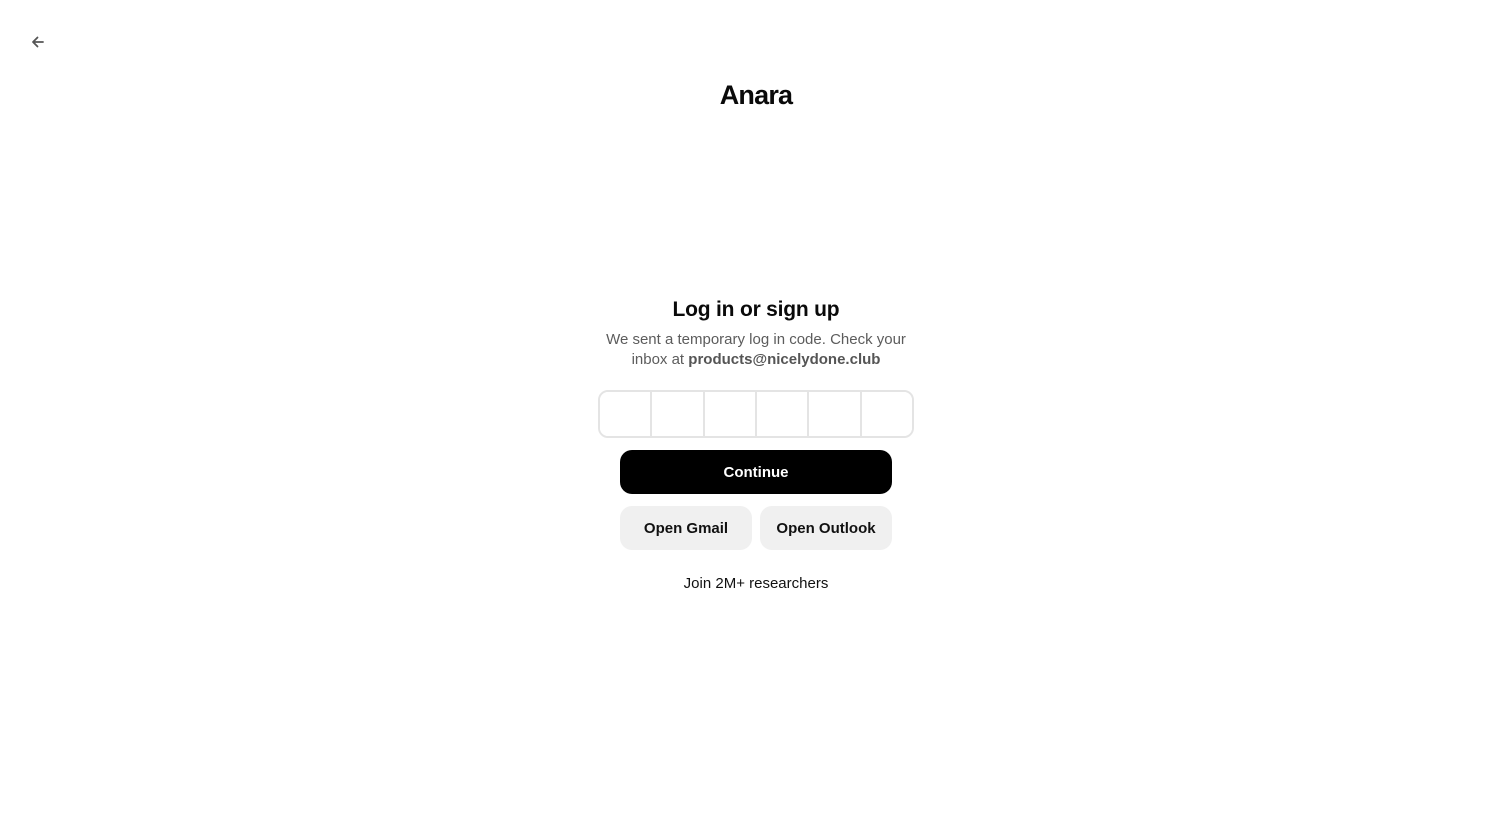  I want to click on join-researchers-text: Join 2M+ researchers, so click(756, 583).